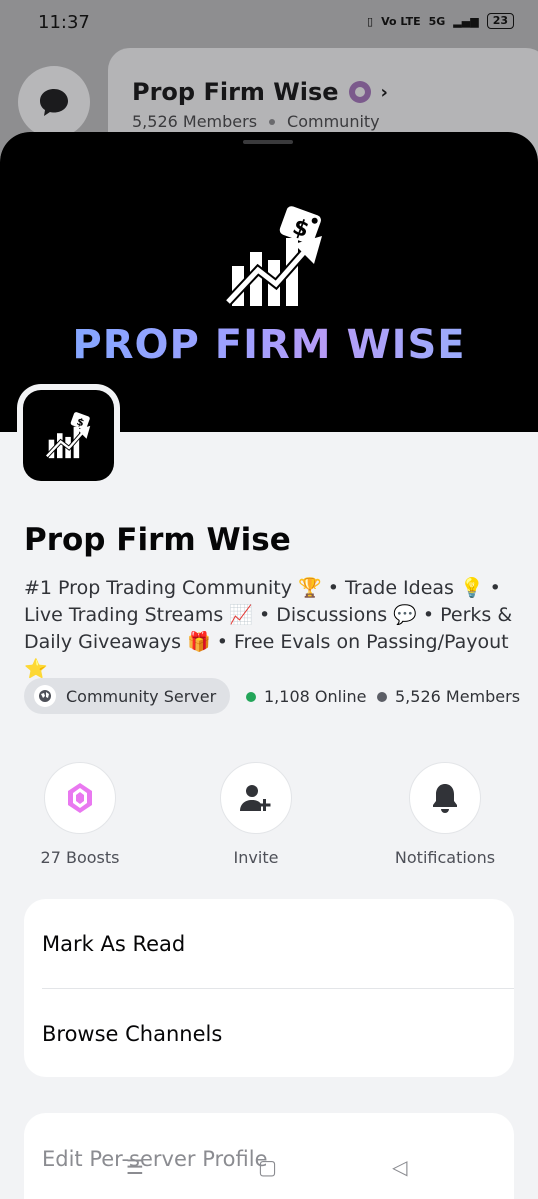 The width and height of the screenshot is (538, 1199). Describe the element at coordinates (458, 696) in the screenshot. I see `member-label: 5,526 Members` at that location.